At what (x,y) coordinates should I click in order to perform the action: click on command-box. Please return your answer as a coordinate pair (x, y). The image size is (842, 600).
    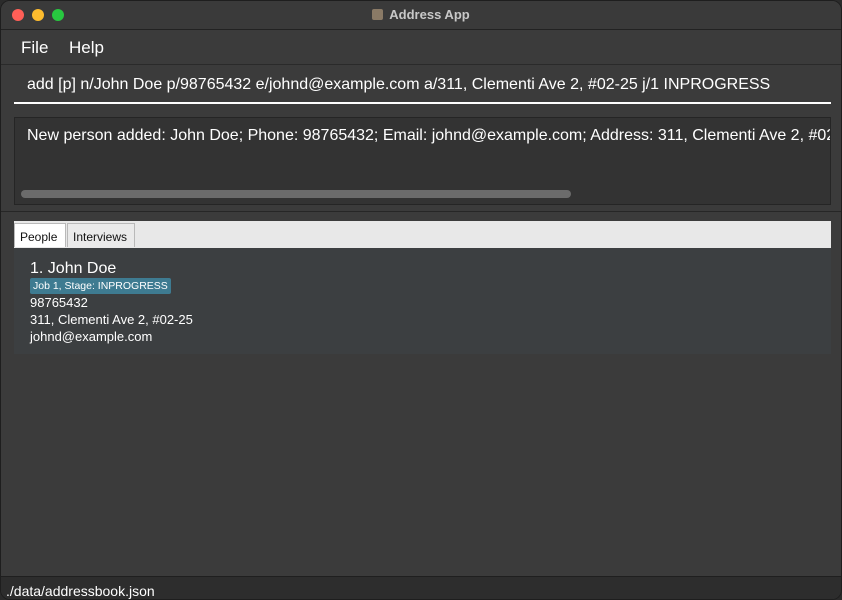
    Looking at the image, I should click on (422, 85).